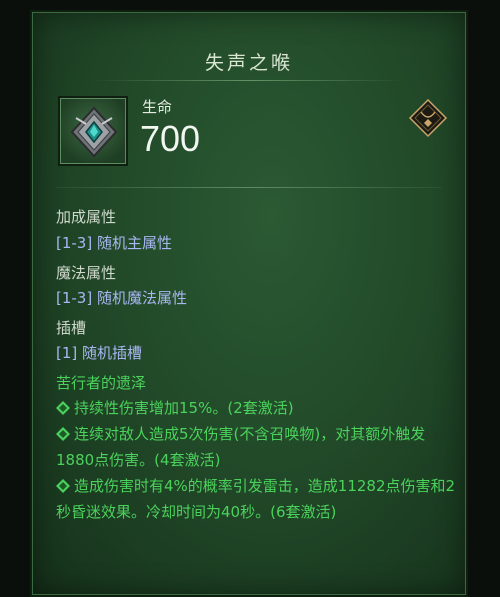  I want to click on socket-value: [1] 随机插槽, so click(99, 353).